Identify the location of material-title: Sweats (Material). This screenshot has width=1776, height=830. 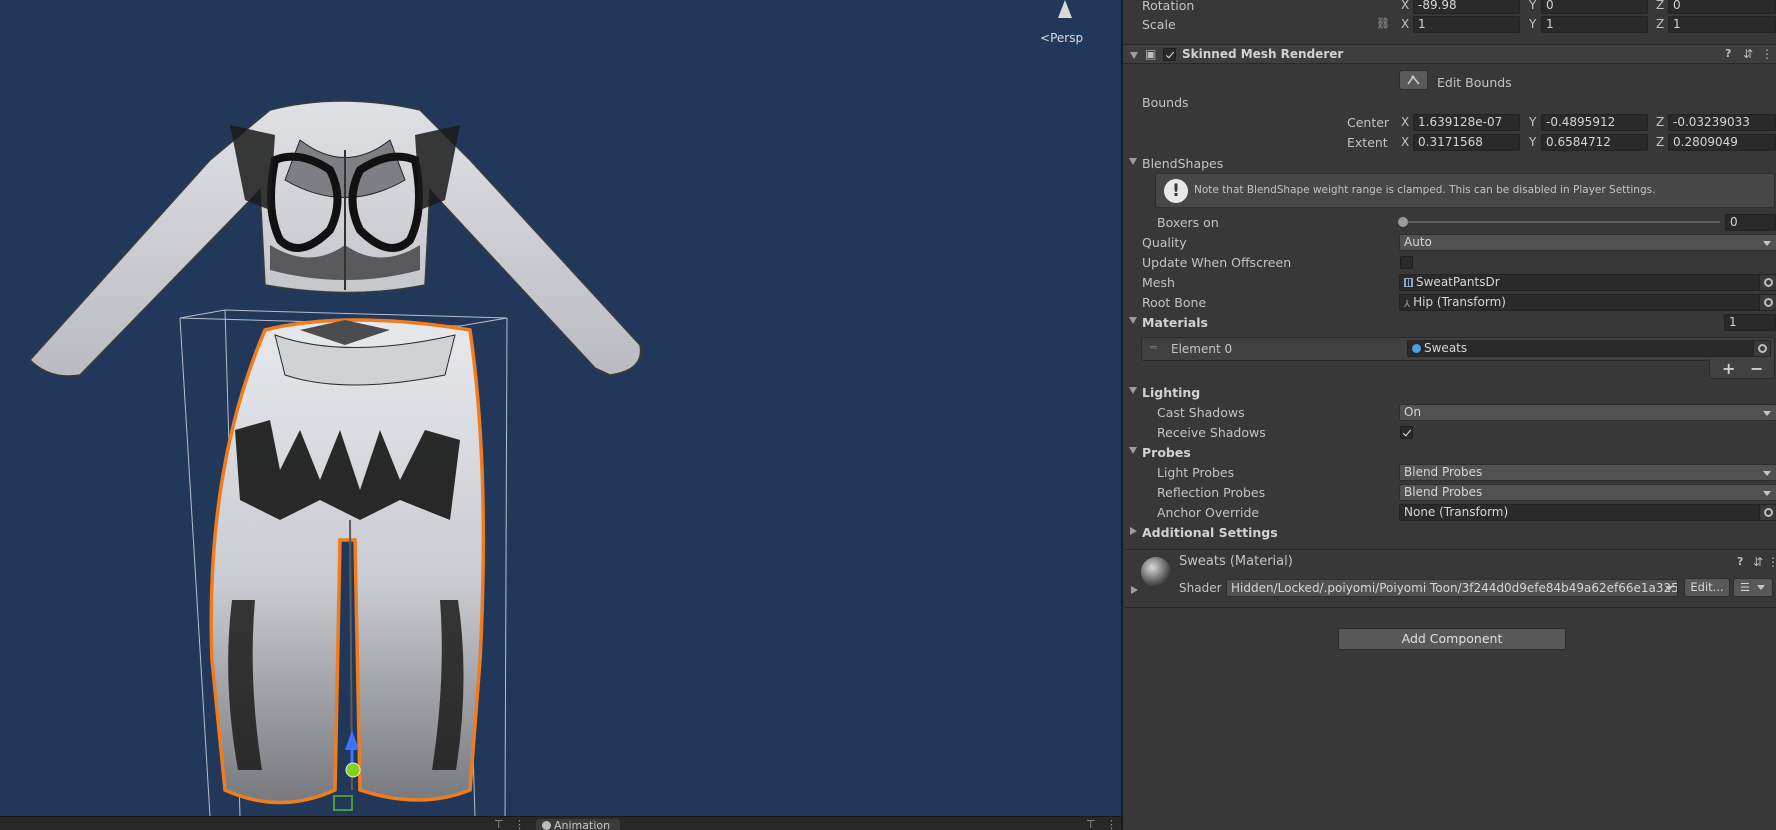
(1236, 561).